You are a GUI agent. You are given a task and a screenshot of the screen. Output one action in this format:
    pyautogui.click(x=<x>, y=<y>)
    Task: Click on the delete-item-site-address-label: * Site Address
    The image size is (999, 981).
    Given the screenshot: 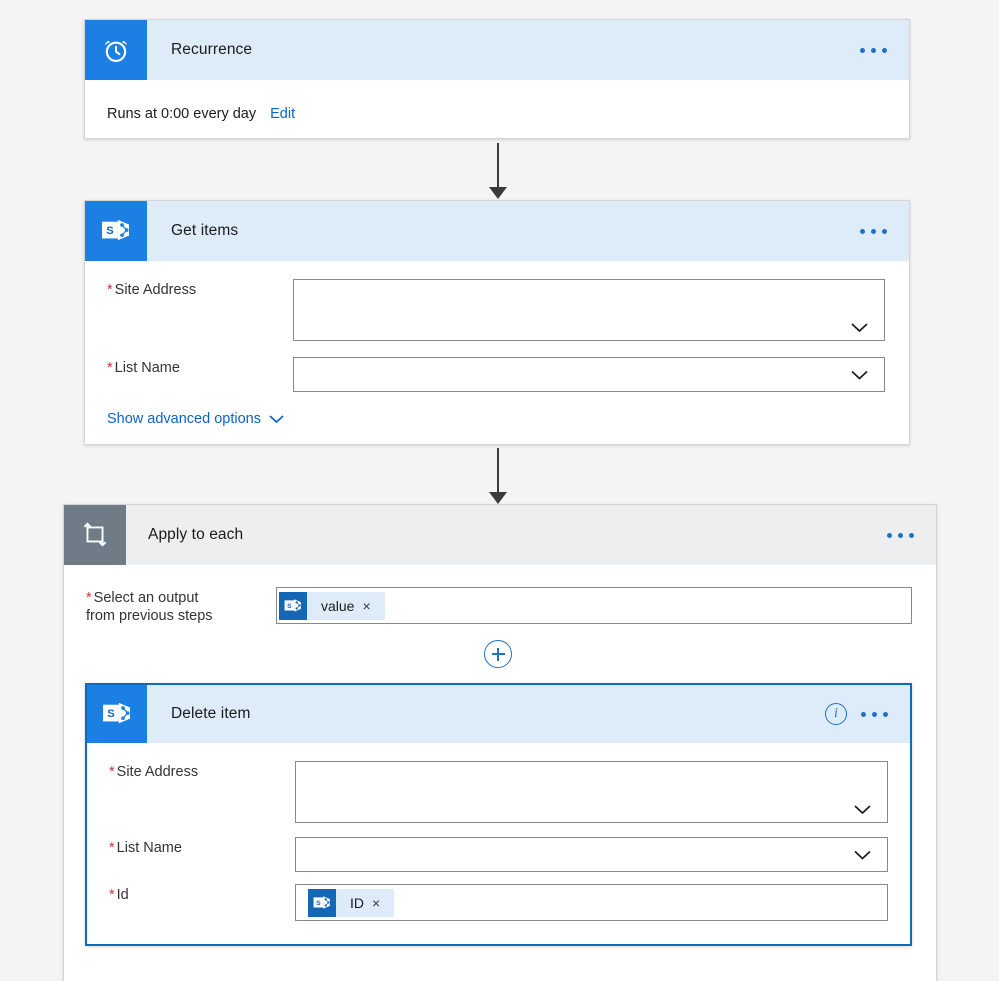 What is the action you would take?
    pyautogui.click(x=154, y=772)
    